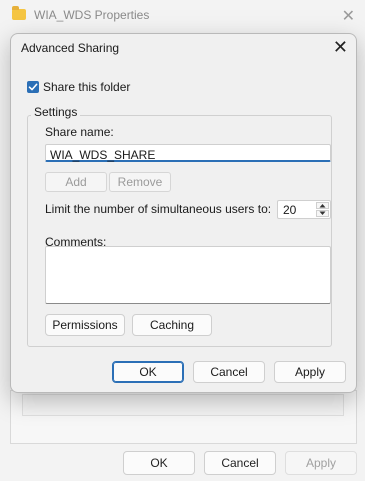 The image size is (365, 481). I want to click on user-limit-stepper: 20, so click(304, 209).